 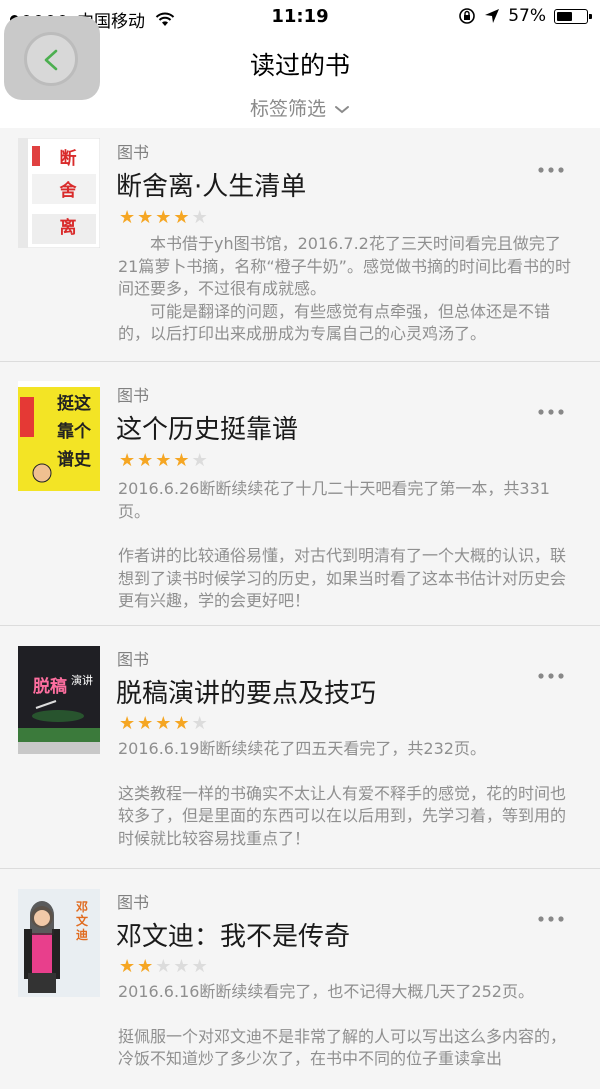 I want to click on book-cover: 挺这 靠个 谱史, so click(x=59, y=436).